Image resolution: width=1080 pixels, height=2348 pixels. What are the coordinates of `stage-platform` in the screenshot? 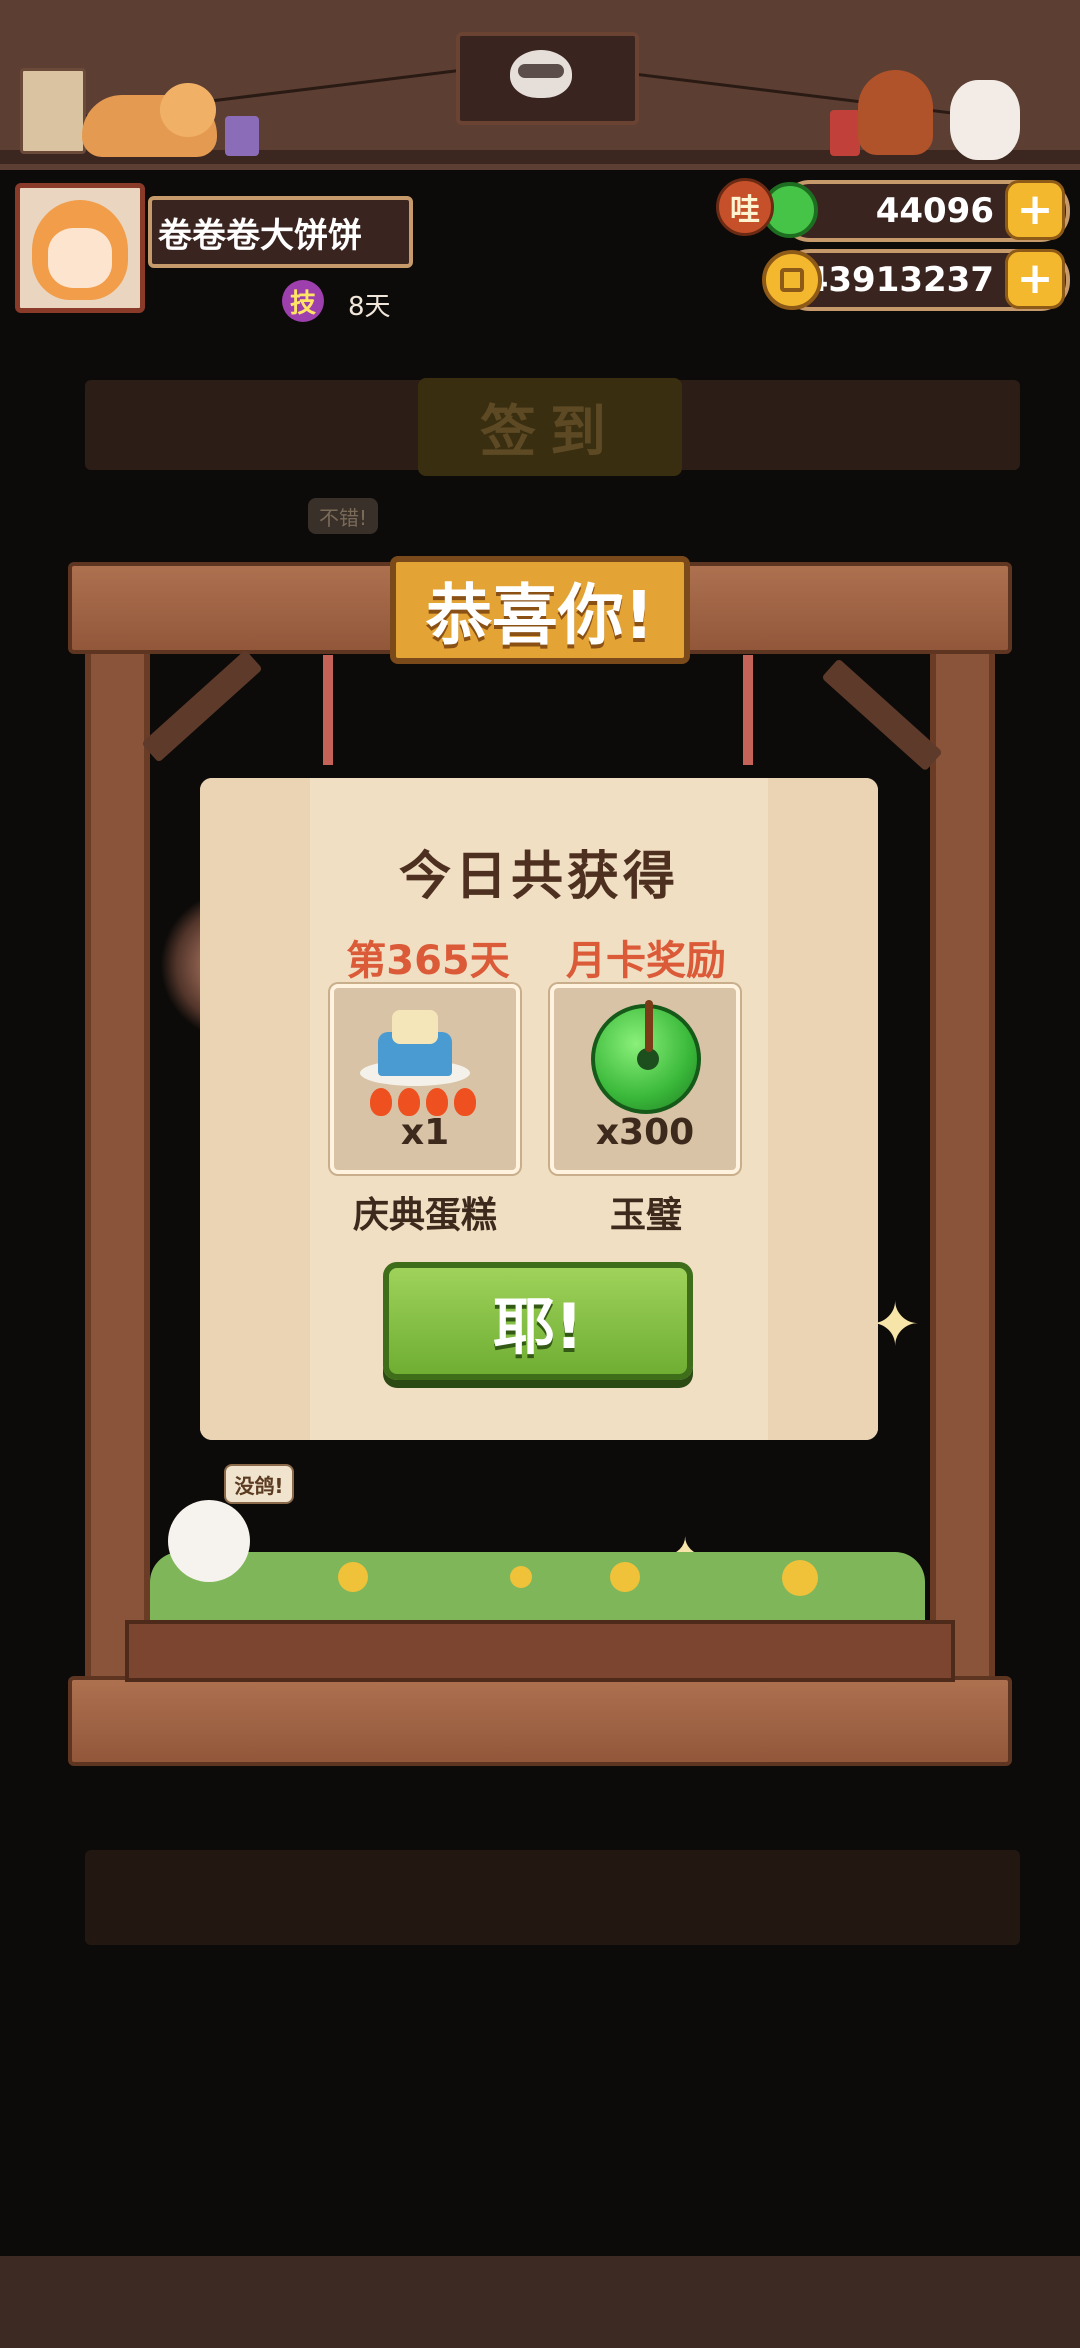 It's located at (540, 1651).